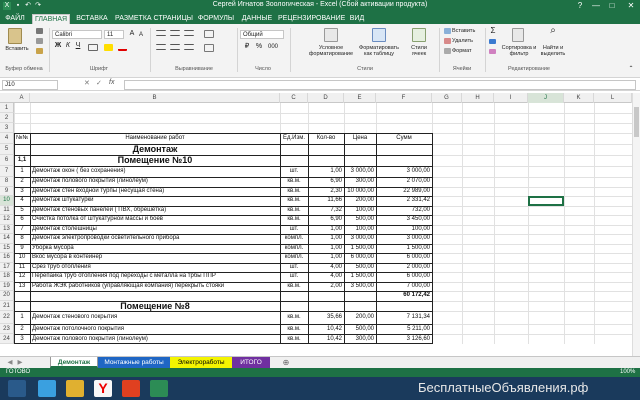 The image size is (640, 400). Describe the element at coordinates (360, 258) in the screenshot. I see `work-price: 6 000,00` at that location.